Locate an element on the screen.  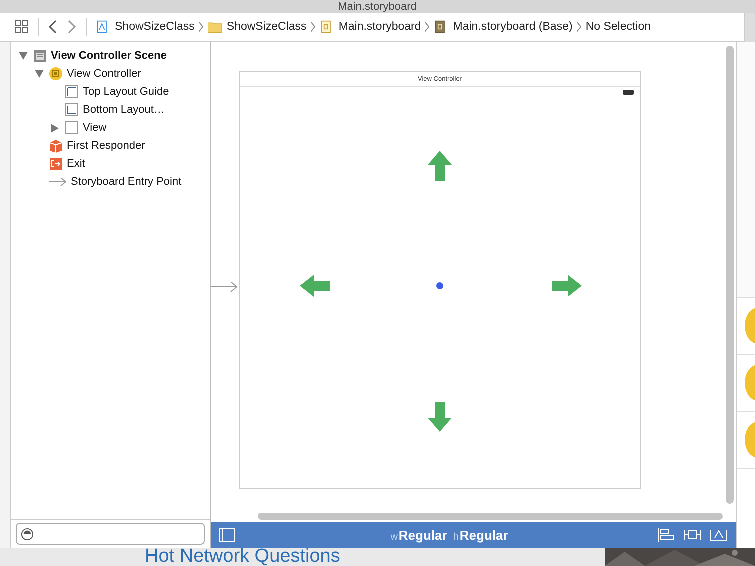
outline-item: View Controller is located at coordinates (104, 74).